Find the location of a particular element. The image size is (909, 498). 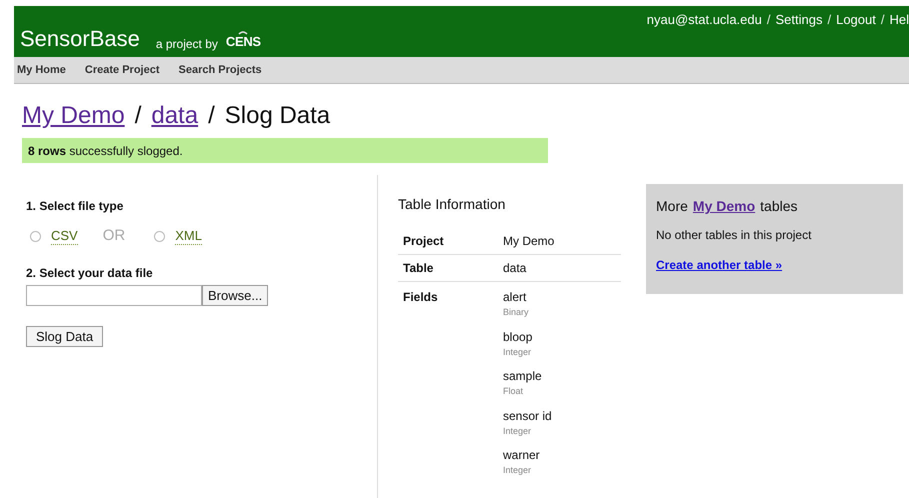

slog-data-button: Slog Data is located at coordinates (65, 336).